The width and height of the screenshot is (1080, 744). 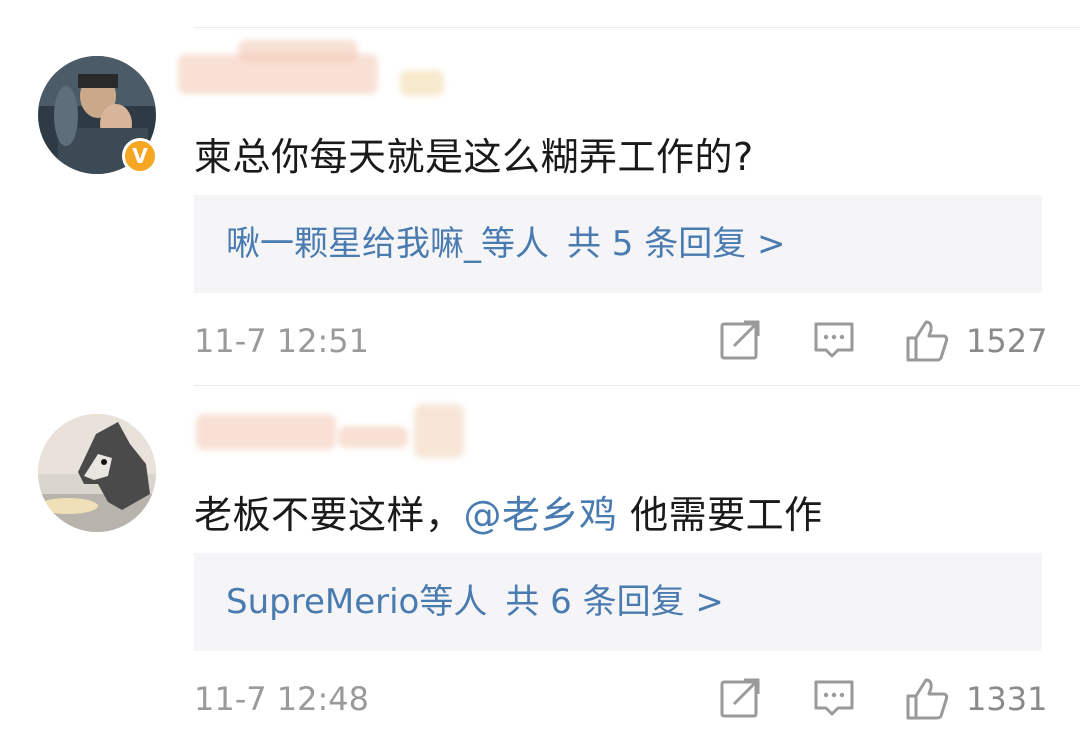 I want to click on comment-footer: 11-7 12:48 1331, so click(x=620, y=701).